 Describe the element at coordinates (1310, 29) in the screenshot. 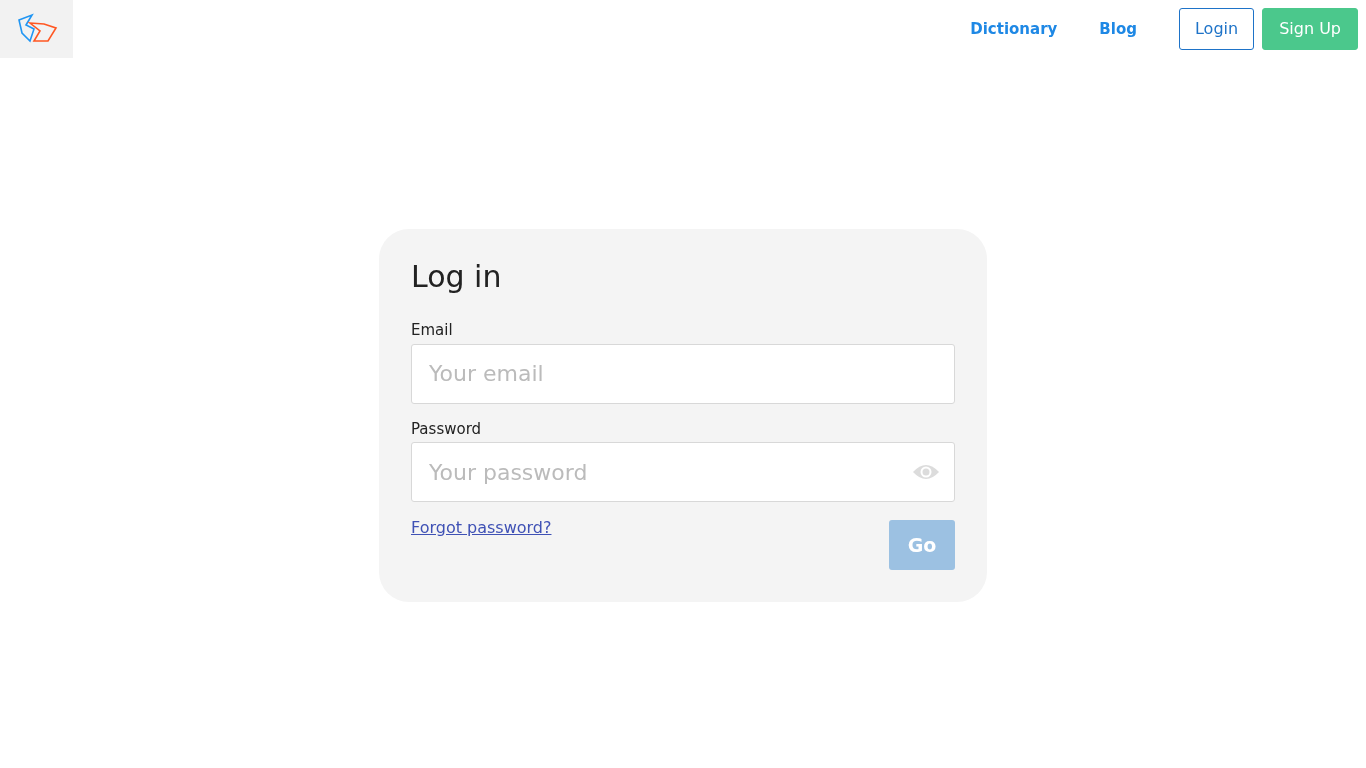

I see `sign-up-button: Sign Up` at that location.